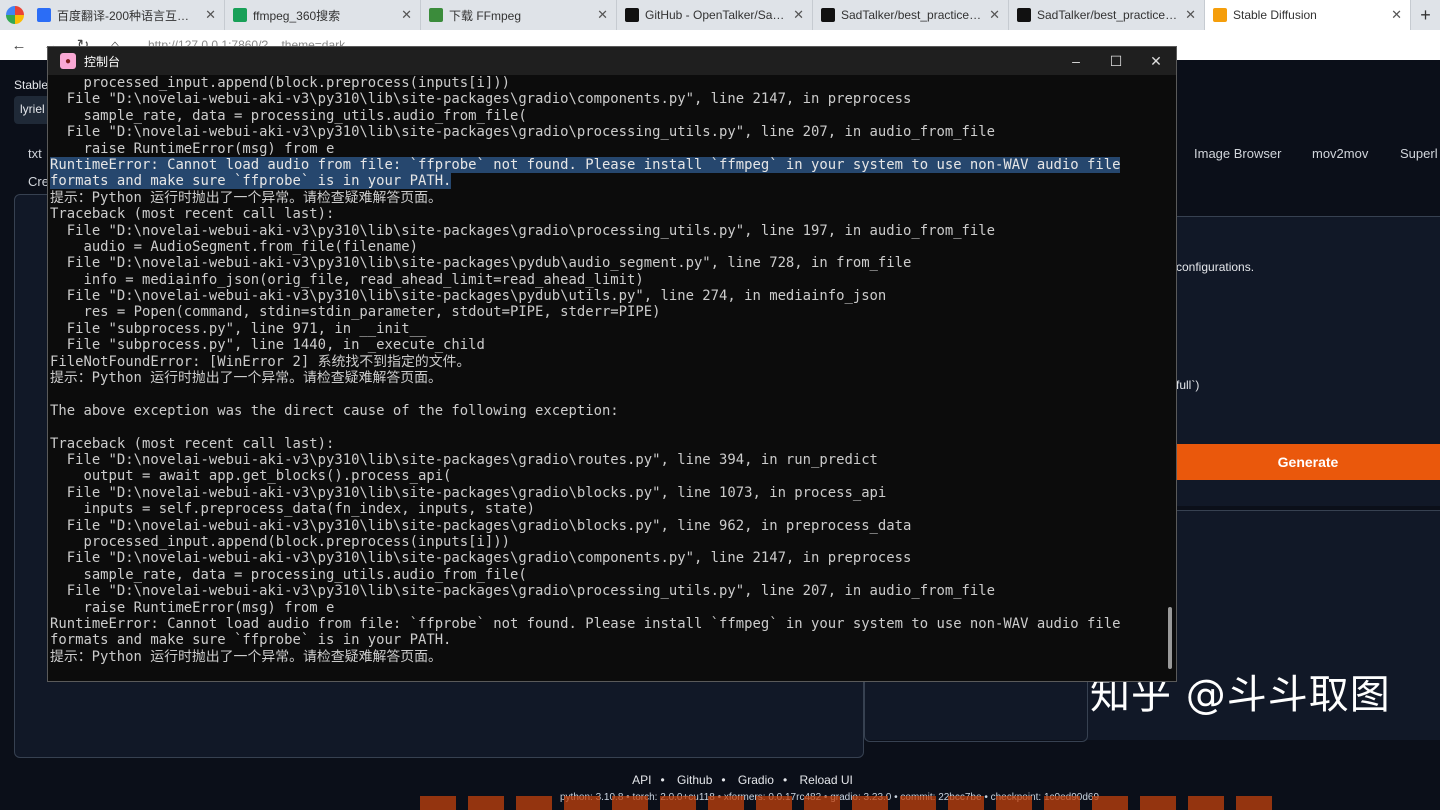 Image resolution: width=1440 pixels, height=810 pixels. I want to click on browser-tab: Stable Diffusion ✕, so click(1308, 15).